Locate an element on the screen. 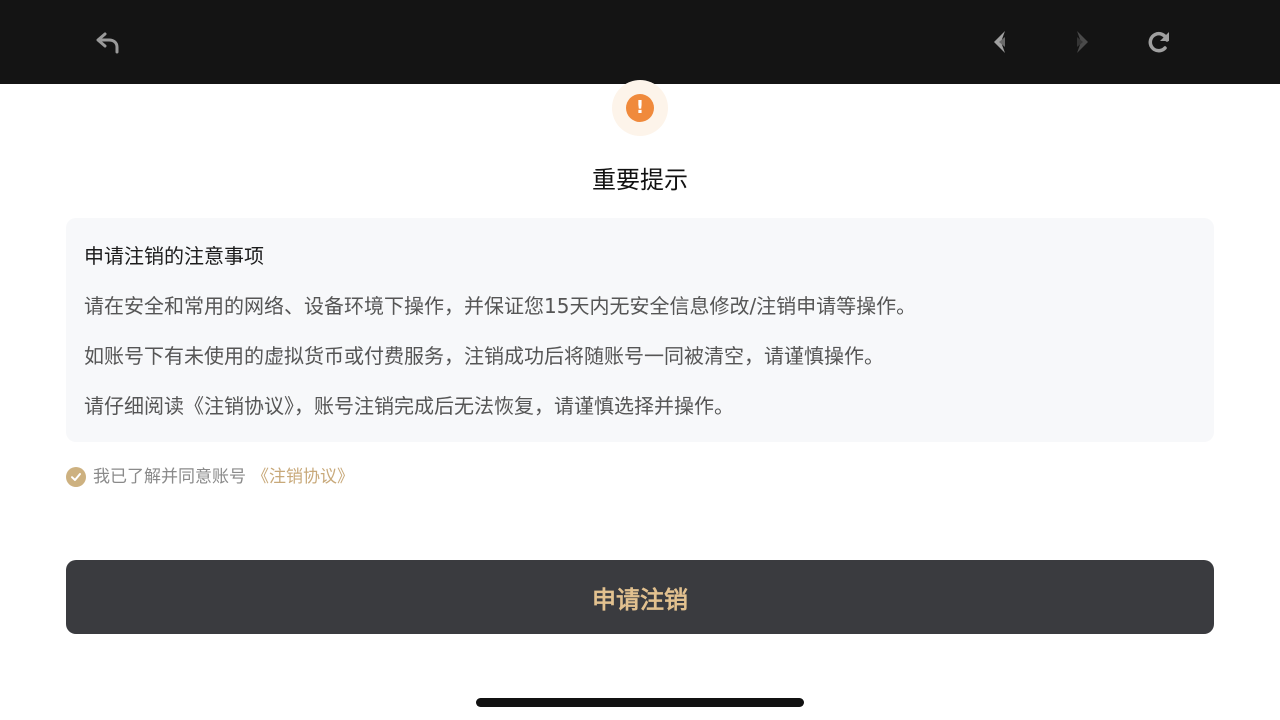 The height and width of the screenshot is (720, 1280). checkmark-icon is located at coordinates (76, 477).